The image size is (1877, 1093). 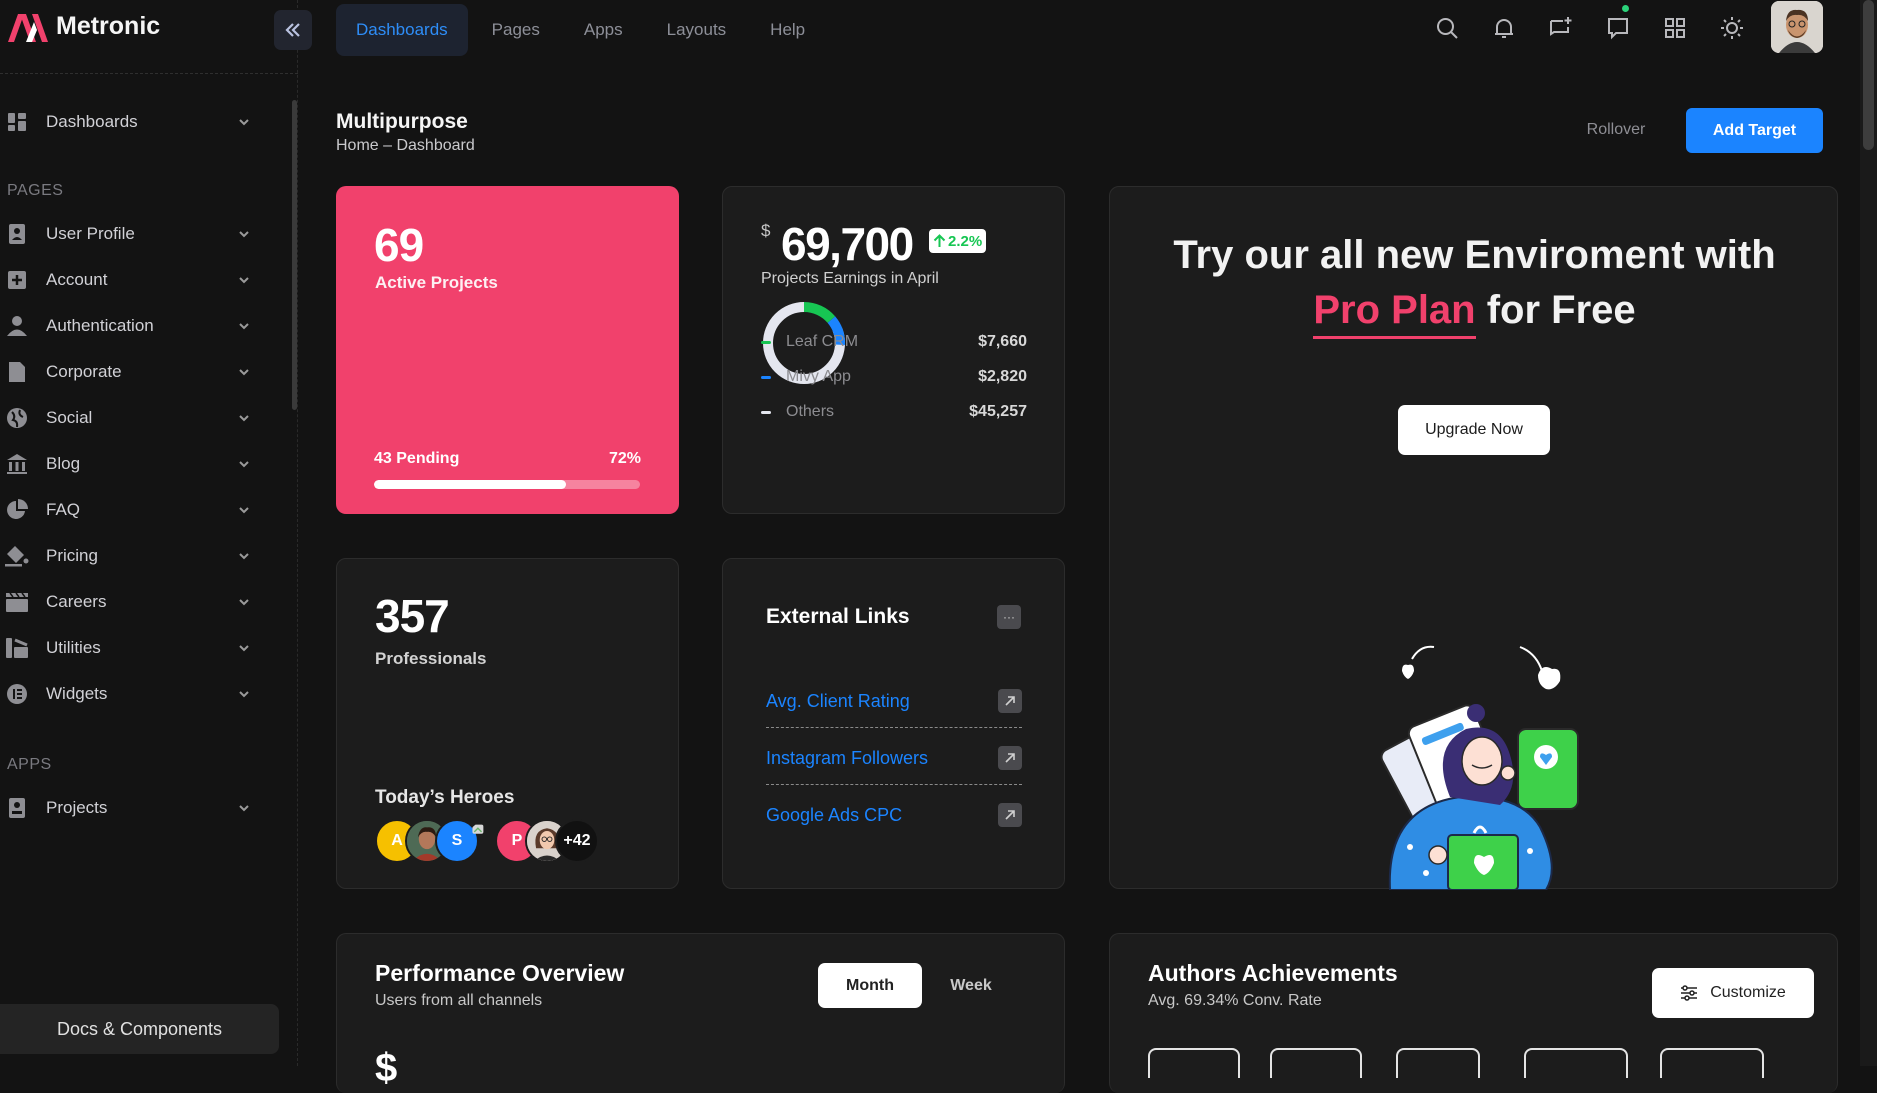 What do you see at coordinates (402, 121) in the screenshot?
I see `page-title: Multipurpose` at bounding box center [402, 121].